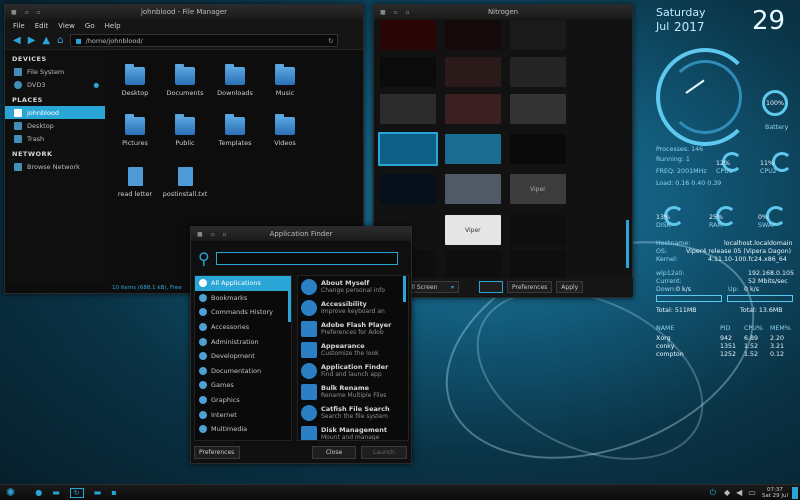 The width and height of the screenshot is (800, 500). I want to click on file-manager-titlebar: ■ ▫ ▫ johnblood - File Manager, so click(184, 12).